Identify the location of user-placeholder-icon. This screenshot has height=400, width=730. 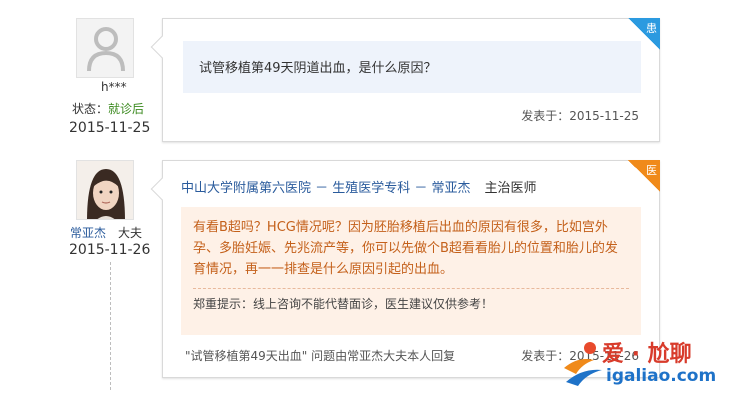
(106, 49).